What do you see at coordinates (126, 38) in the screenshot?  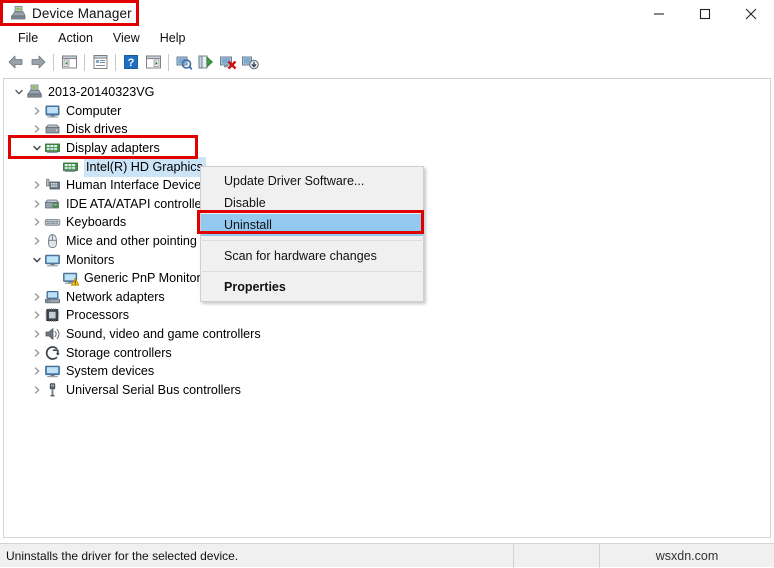 I see `menu-view: View` at bounding box center [126, 38].